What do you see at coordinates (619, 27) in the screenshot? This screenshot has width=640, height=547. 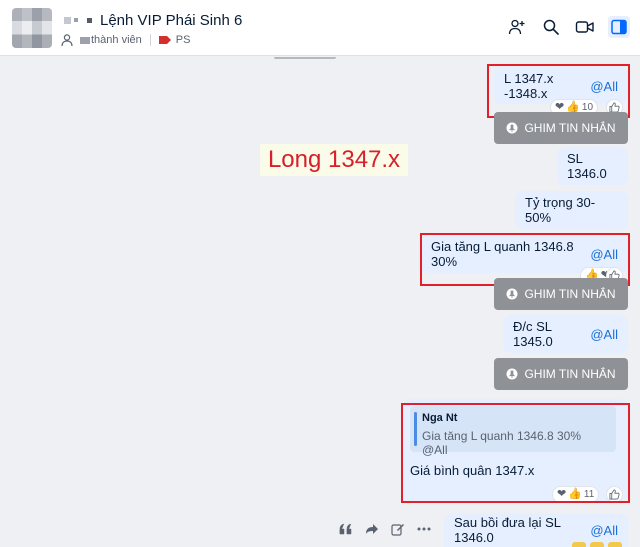 I see `sidebar-toggle-icon` at bounding box center [619, 27].